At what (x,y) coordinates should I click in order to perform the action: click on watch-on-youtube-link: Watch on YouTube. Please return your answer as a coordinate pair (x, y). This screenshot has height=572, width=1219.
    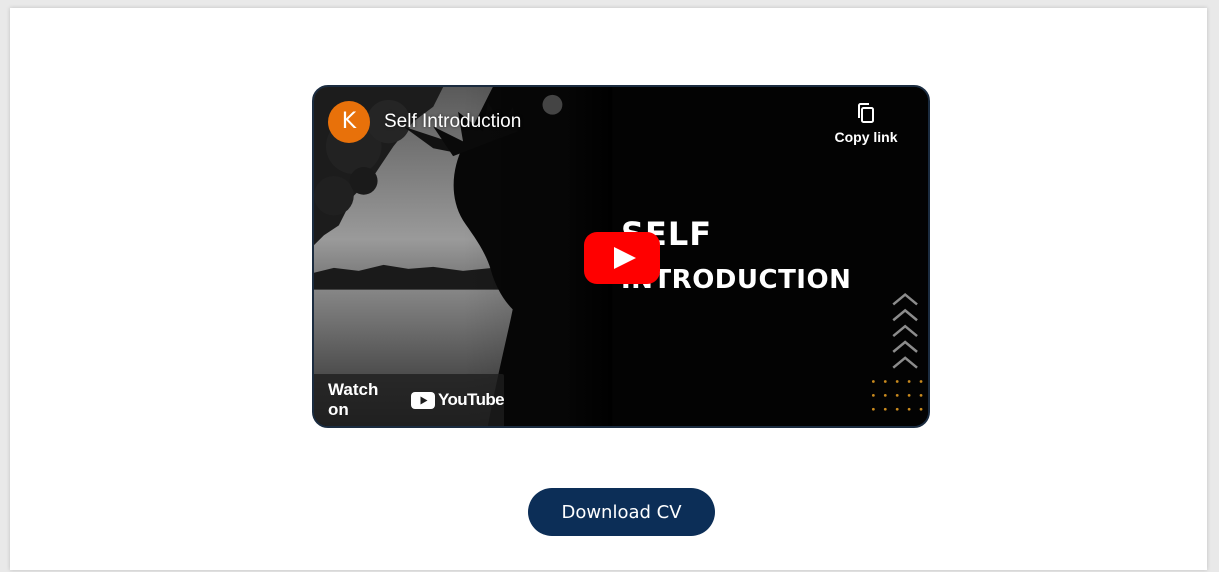
    Looking at the image, I should click on (409, 400).